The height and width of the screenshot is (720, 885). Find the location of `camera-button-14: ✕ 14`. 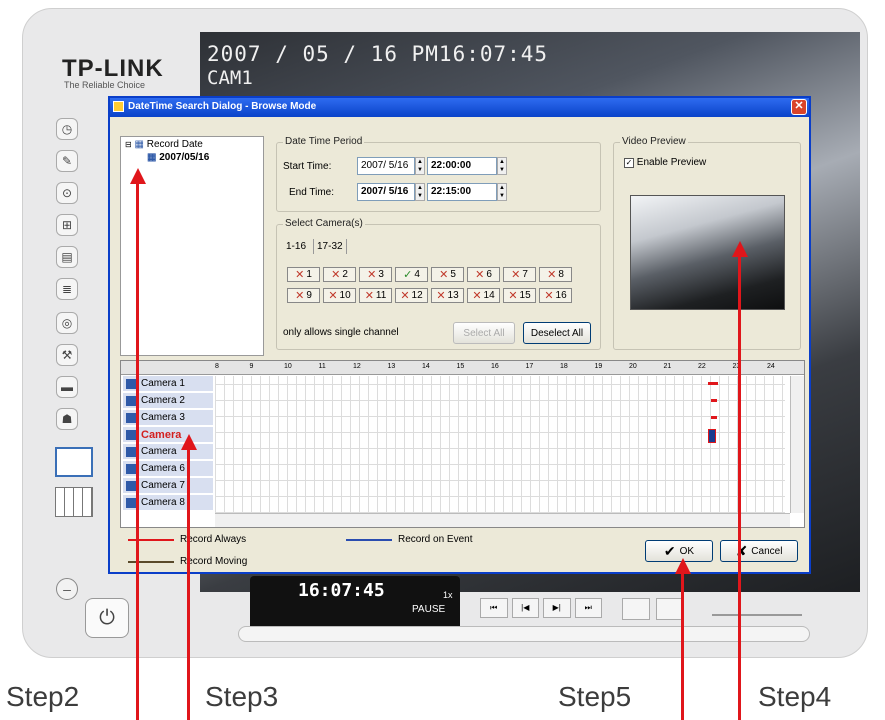

camera-button-14: ✕ 14 is located at coordinates (483, 295).